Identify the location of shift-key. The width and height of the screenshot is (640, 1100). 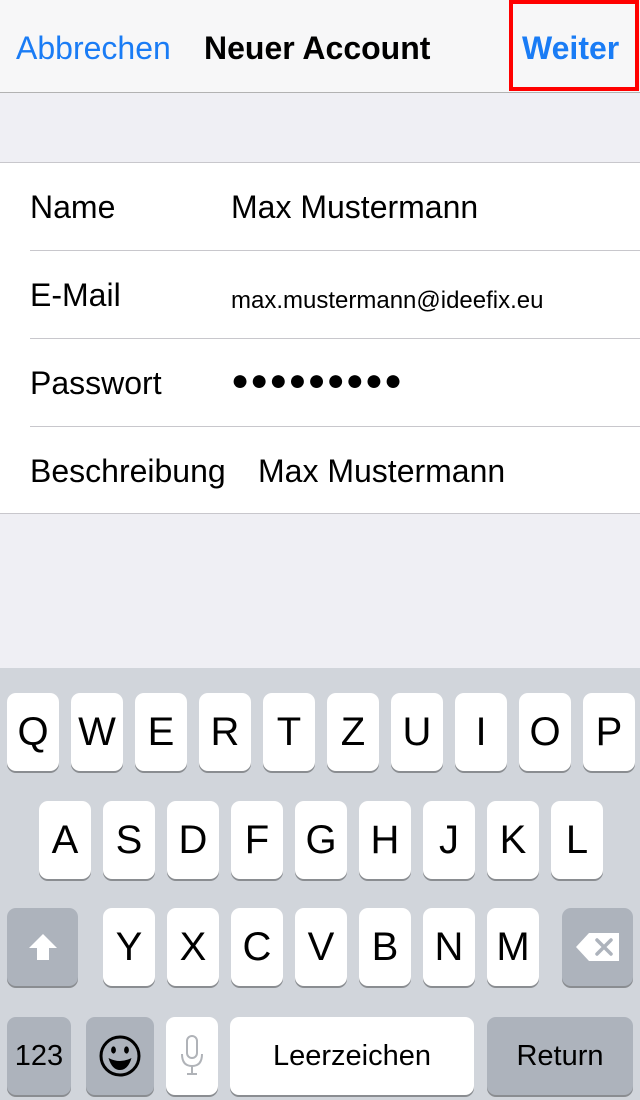
(42, 947).